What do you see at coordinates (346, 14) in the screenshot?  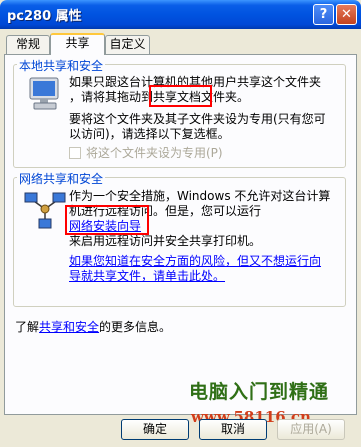 I see `close-button: ✕` at bounding box center [346, 14].